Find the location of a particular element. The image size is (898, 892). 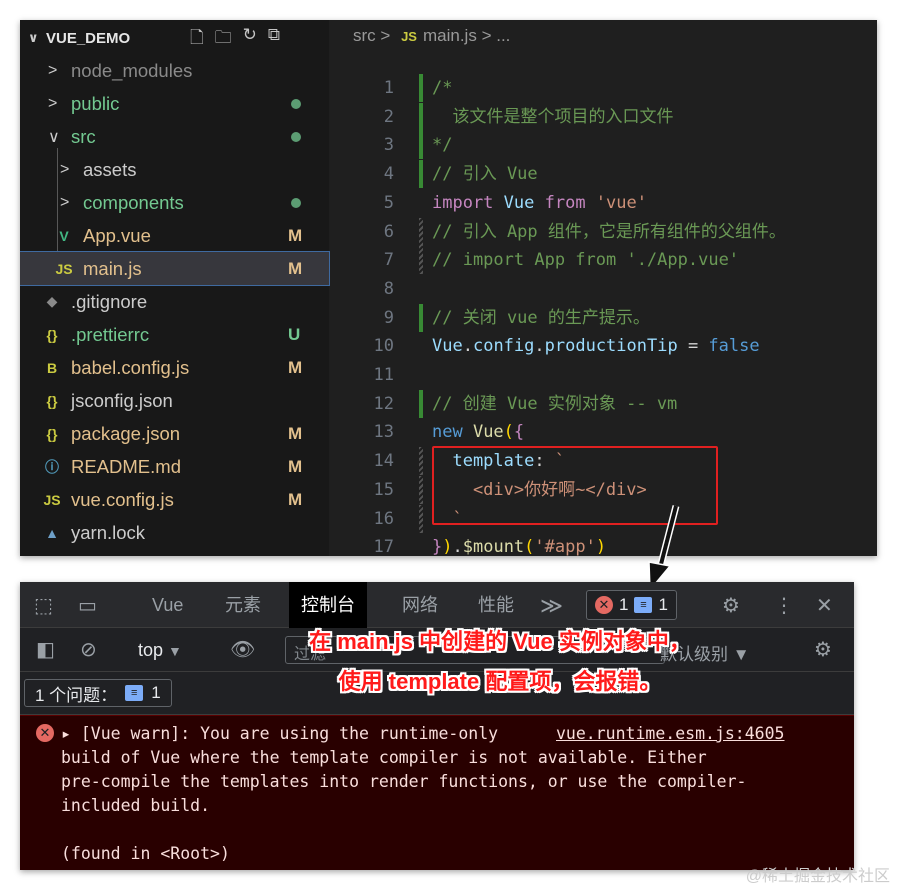

sidebar-toggle-icon: ◧ is located at coordinates (45, 649).